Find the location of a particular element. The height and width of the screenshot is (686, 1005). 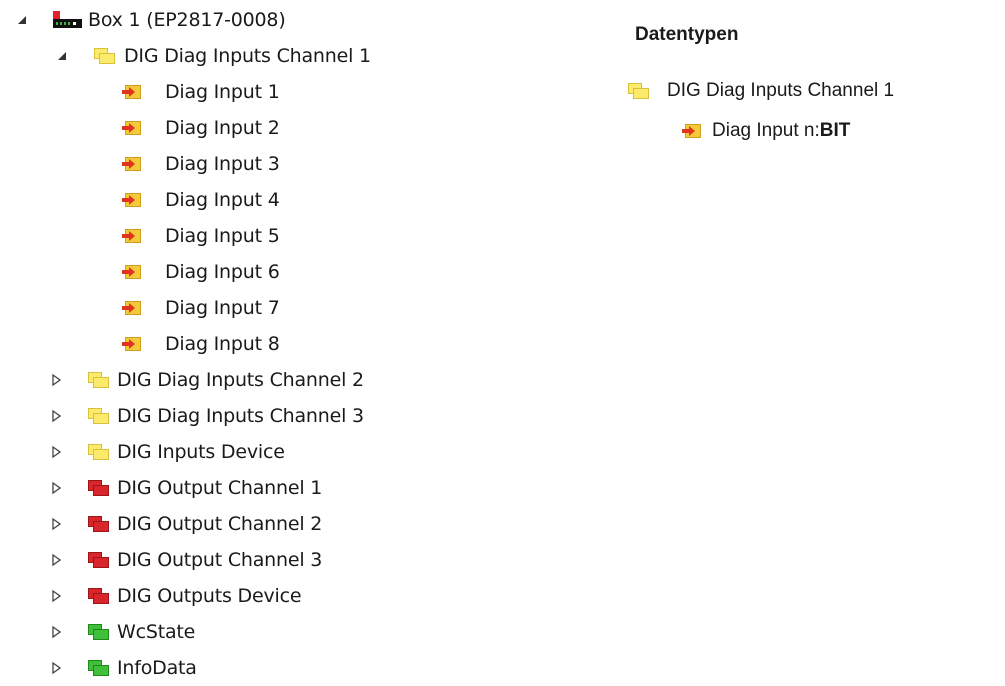

datatype-group-label: DIG Diag Inputs Channel 1 is located at coordinates (781, 90).